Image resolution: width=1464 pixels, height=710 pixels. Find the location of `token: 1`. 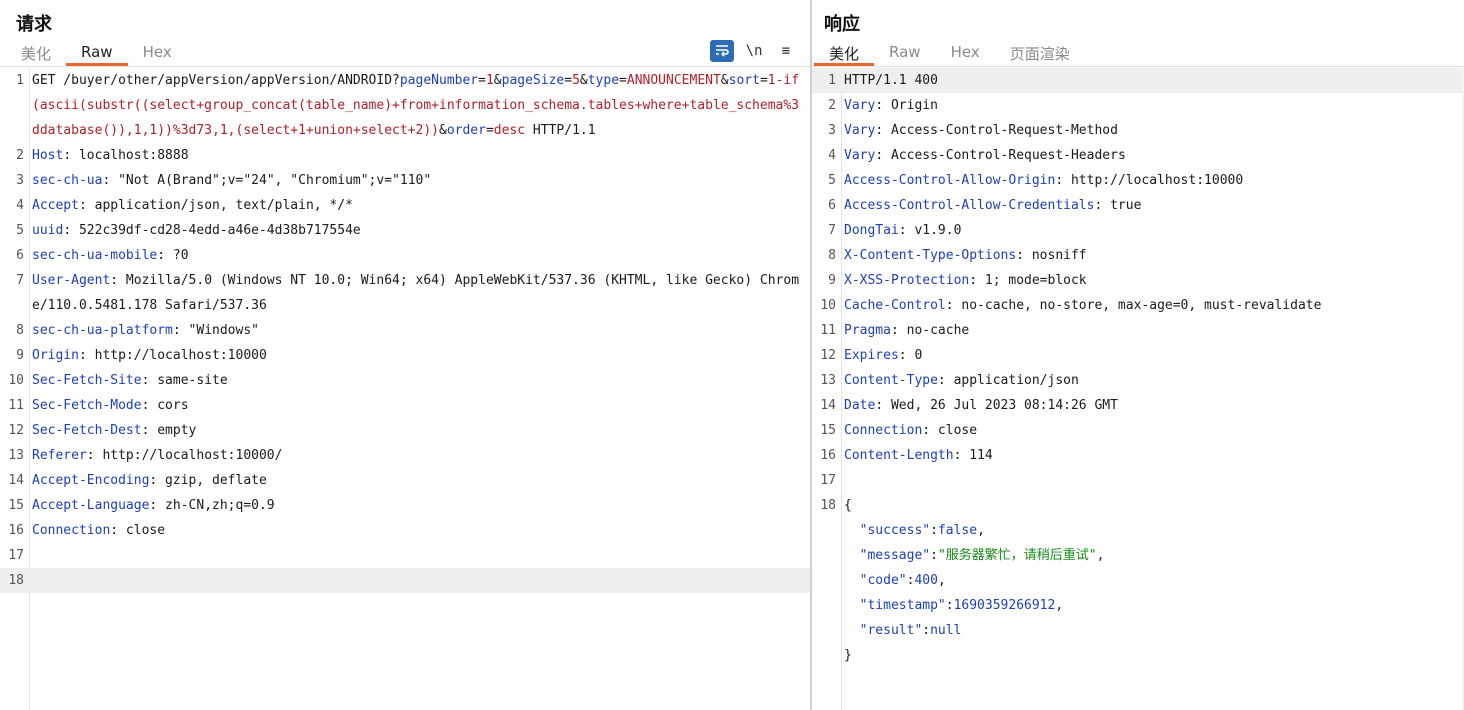

token: 1 is located at coordinates (489, 80).